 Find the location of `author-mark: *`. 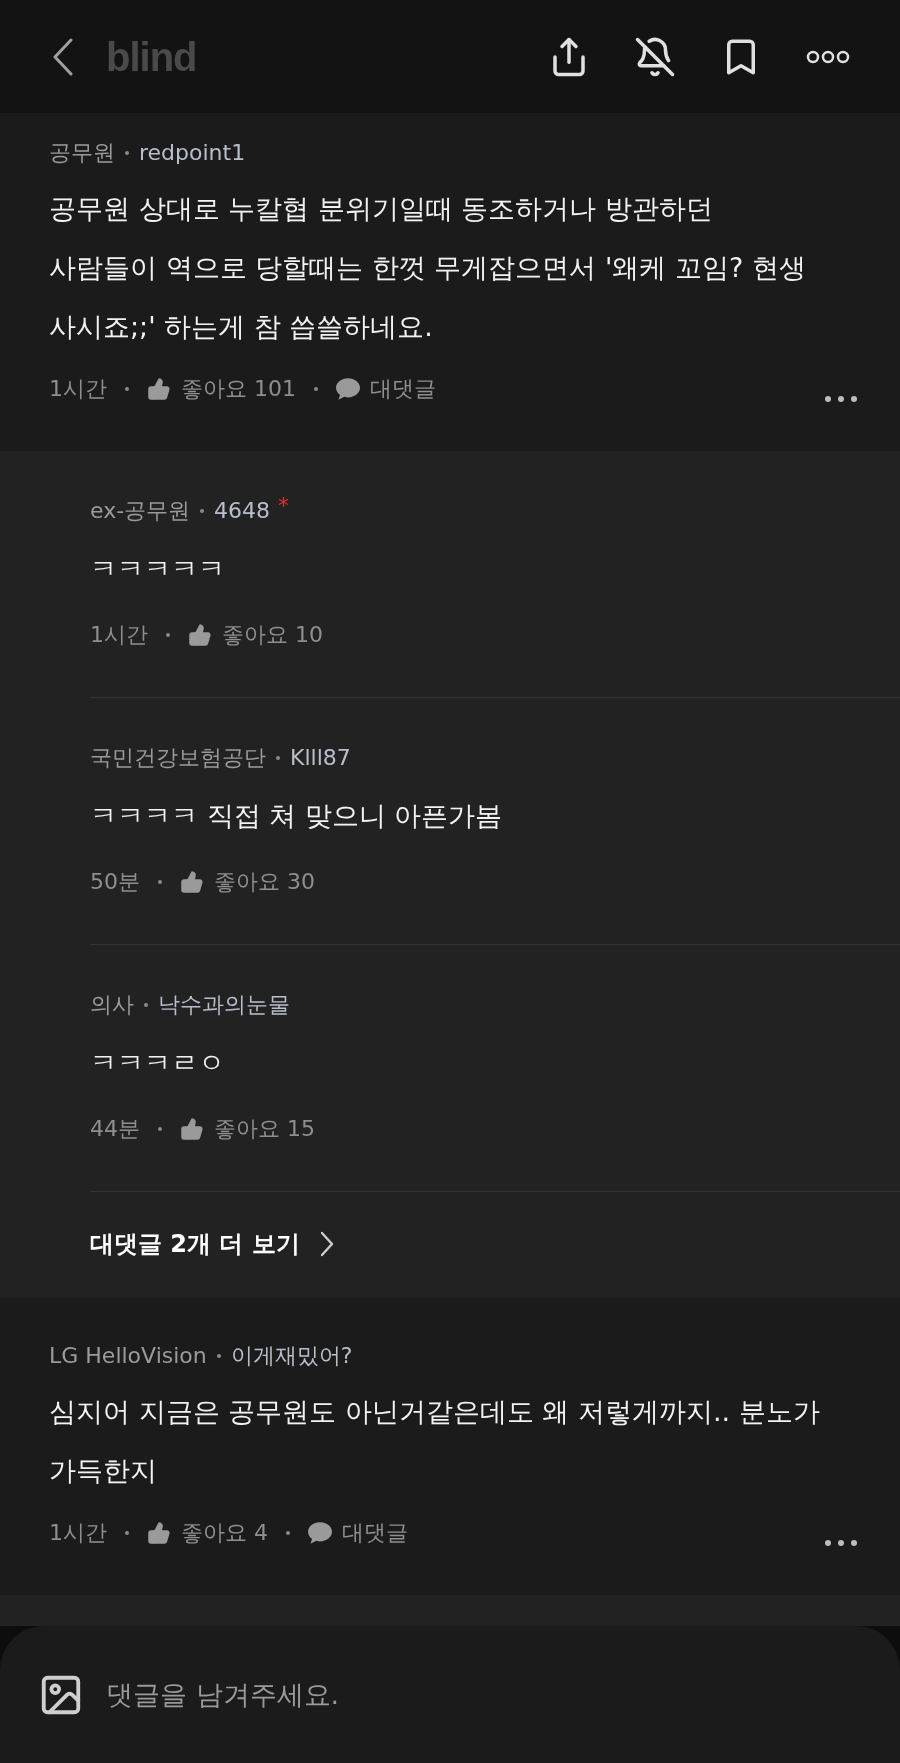

author-mark: * is located at coordinates (284, 506).